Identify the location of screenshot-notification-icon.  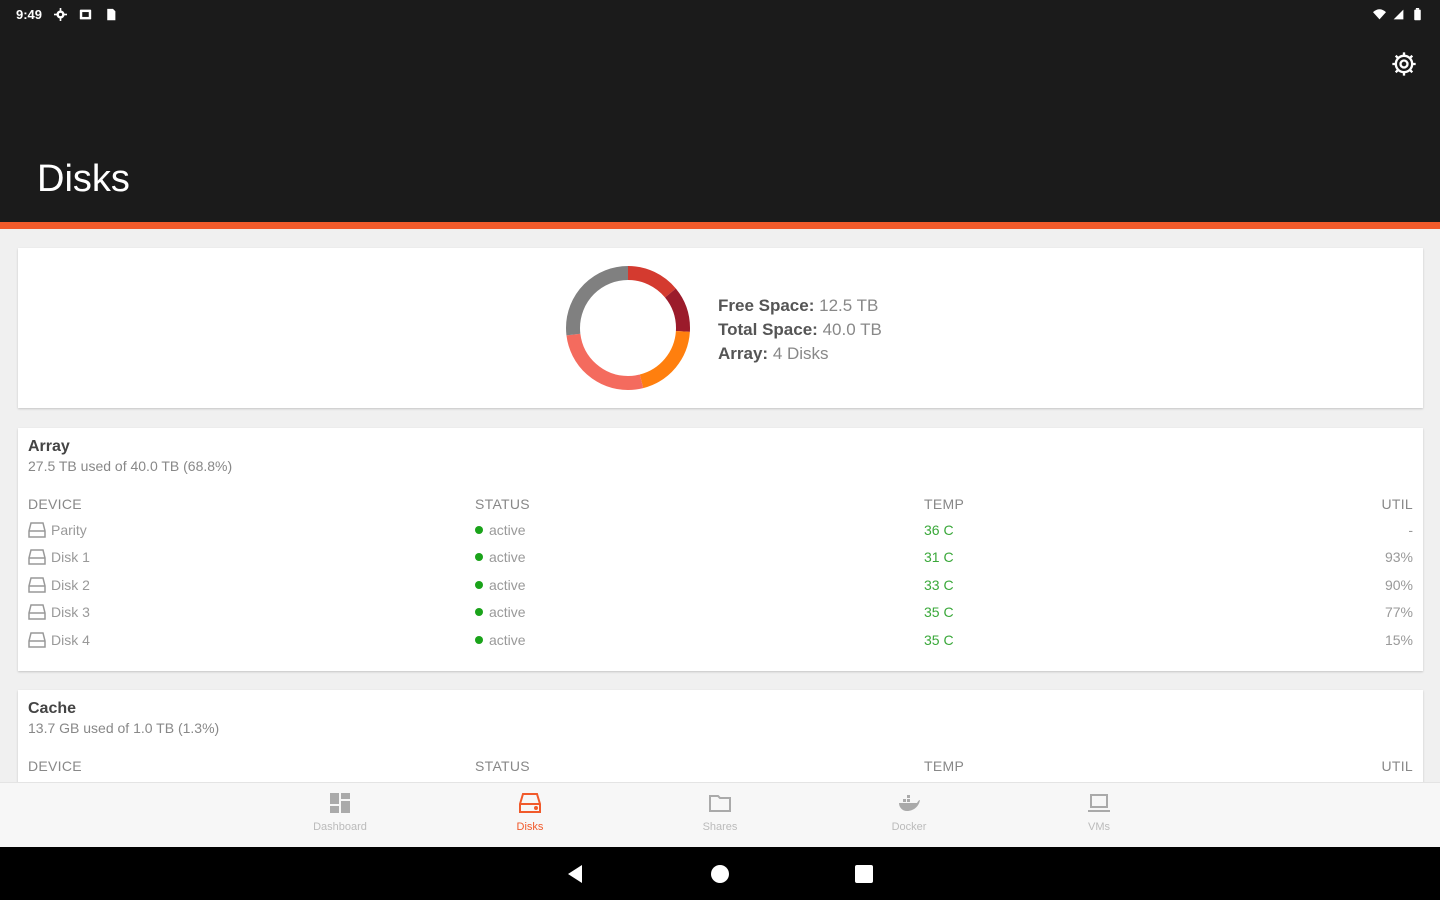
(85, 14).